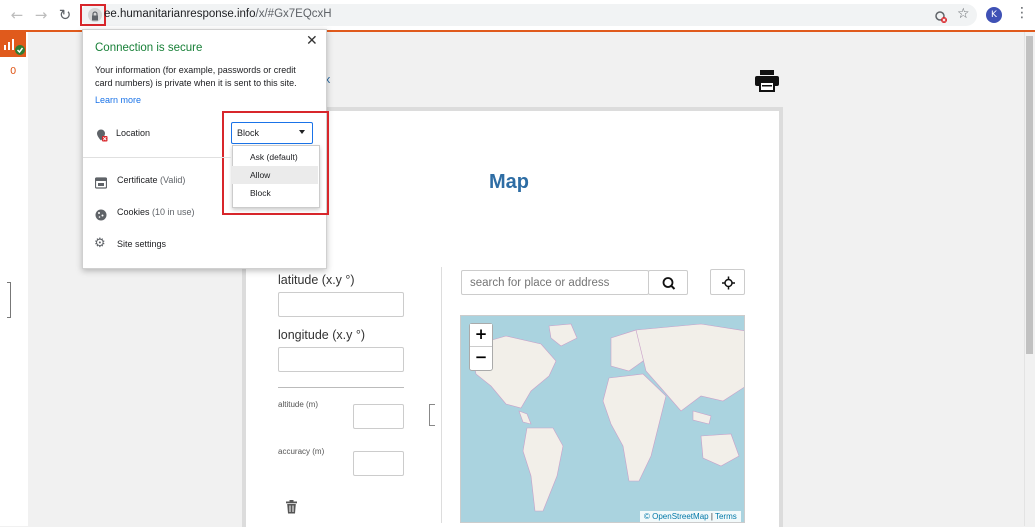  I want to click on cookies-row: Cookies (10 in use), so click(156, 212).